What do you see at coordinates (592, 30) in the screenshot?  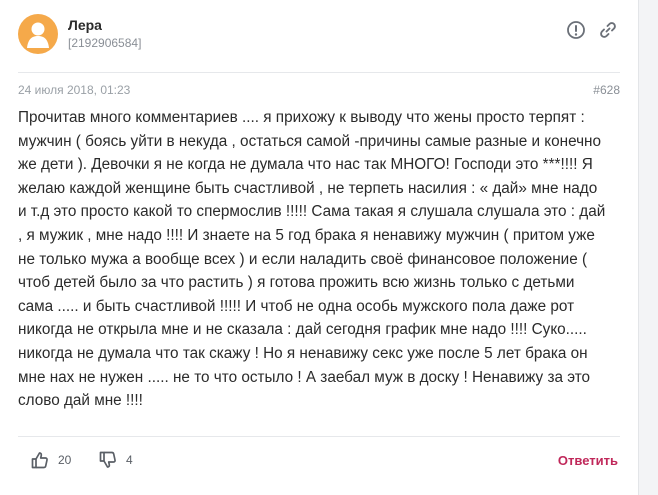 I see `header-actions` at bounding box center [592, 30].